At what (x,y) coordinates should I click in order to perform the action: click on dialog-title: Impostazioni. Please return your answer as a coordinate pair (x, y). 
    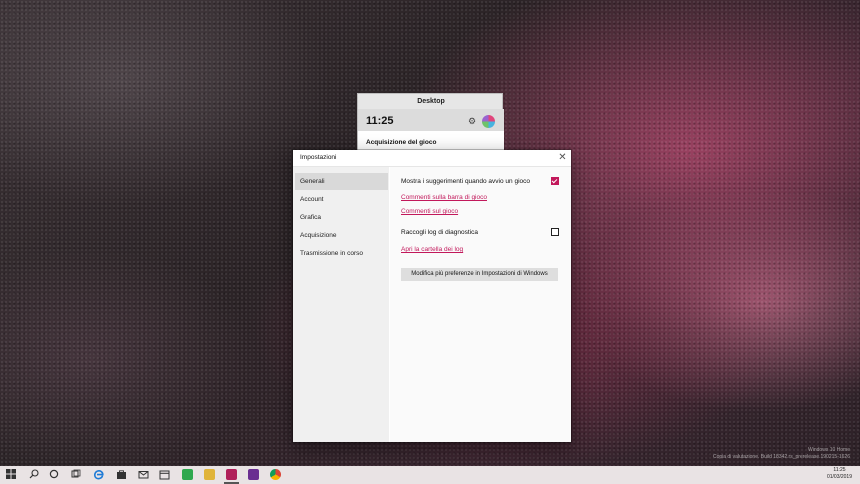
    Looking at the image, I should click on (318, 157).